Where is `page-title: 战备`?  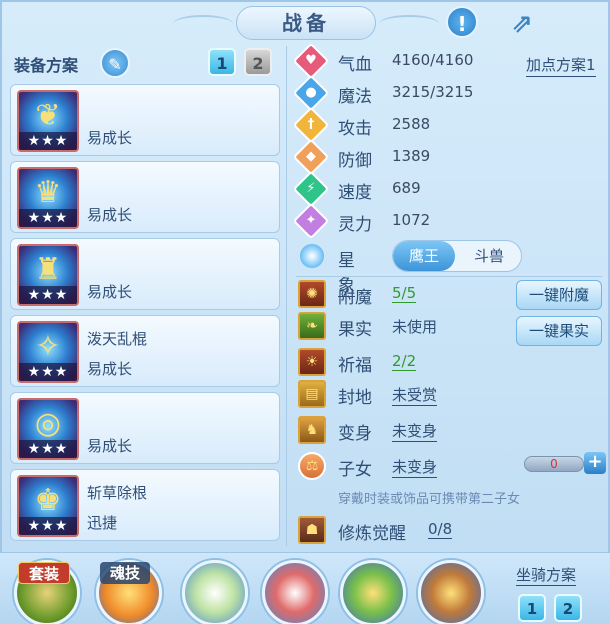
page-title: 战备 is located at coordinates (306, 23).